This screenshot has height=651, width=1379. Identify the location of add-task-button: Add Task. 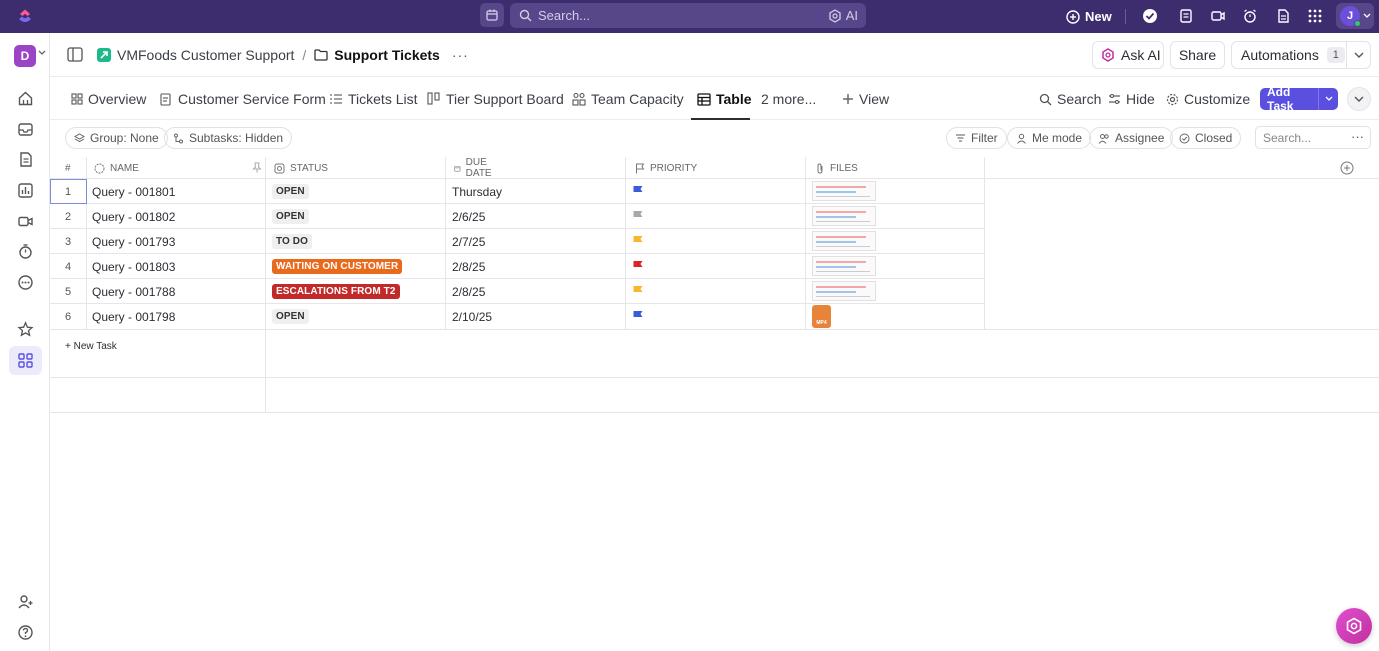
(1299, 99).